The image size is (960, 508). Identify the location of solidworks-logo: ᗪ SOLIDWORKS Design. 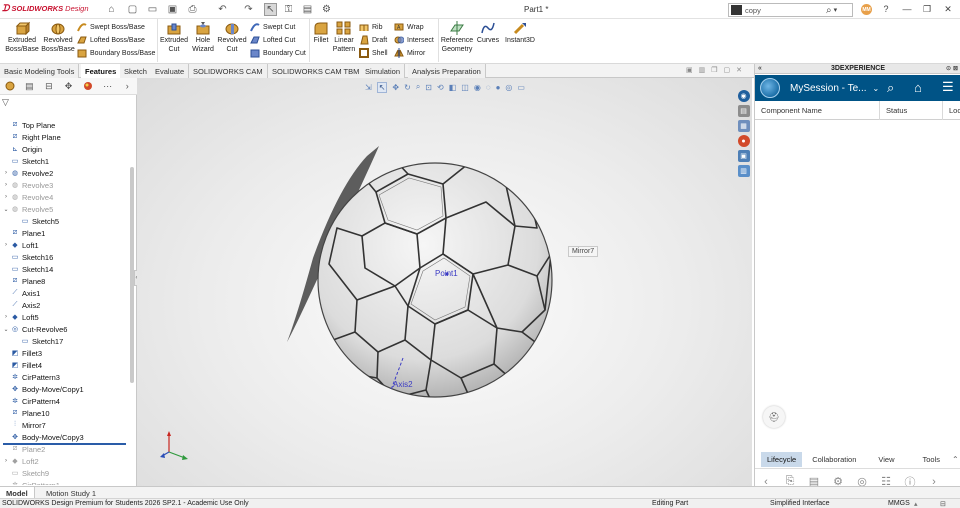
(45, 8).